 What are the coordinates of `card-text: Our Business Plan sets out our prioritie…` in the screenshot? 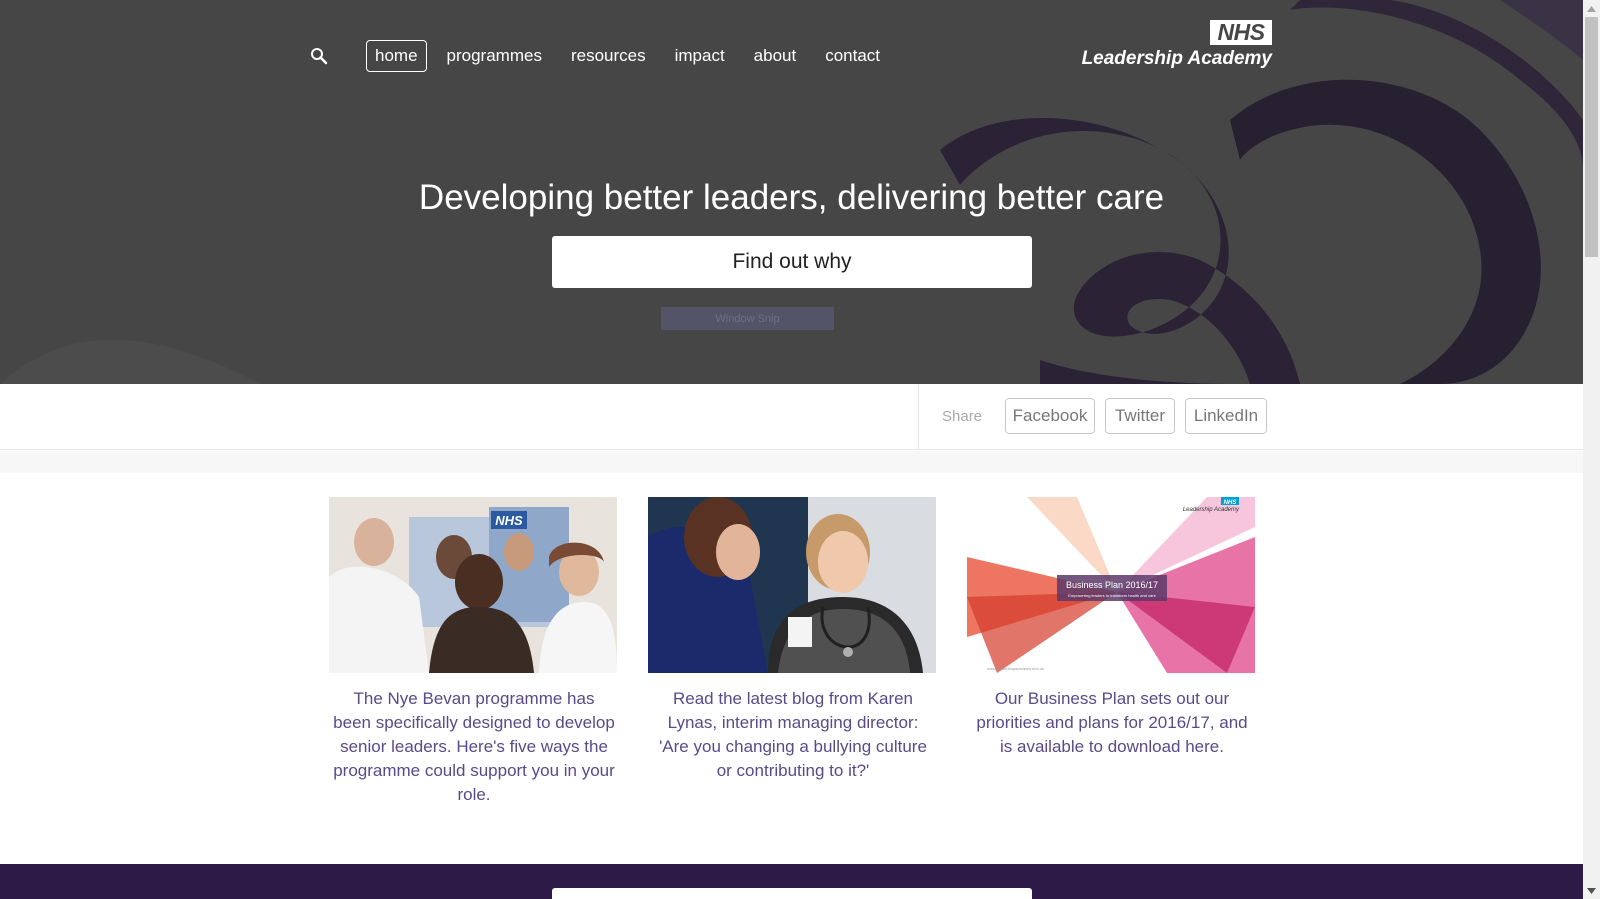 It's located at (1112, 723).